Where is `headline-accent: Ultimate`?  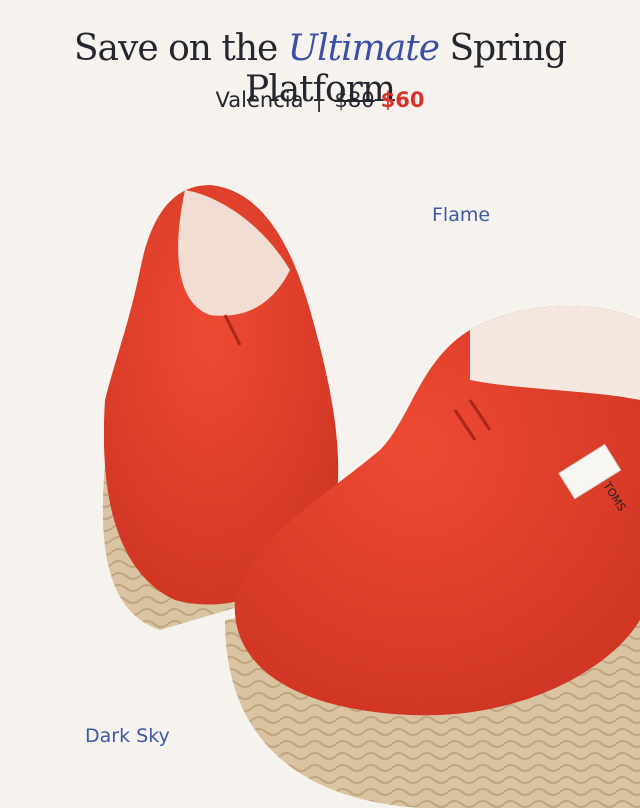
headline-accent: Ultimate is located at coordinates (363, 48).